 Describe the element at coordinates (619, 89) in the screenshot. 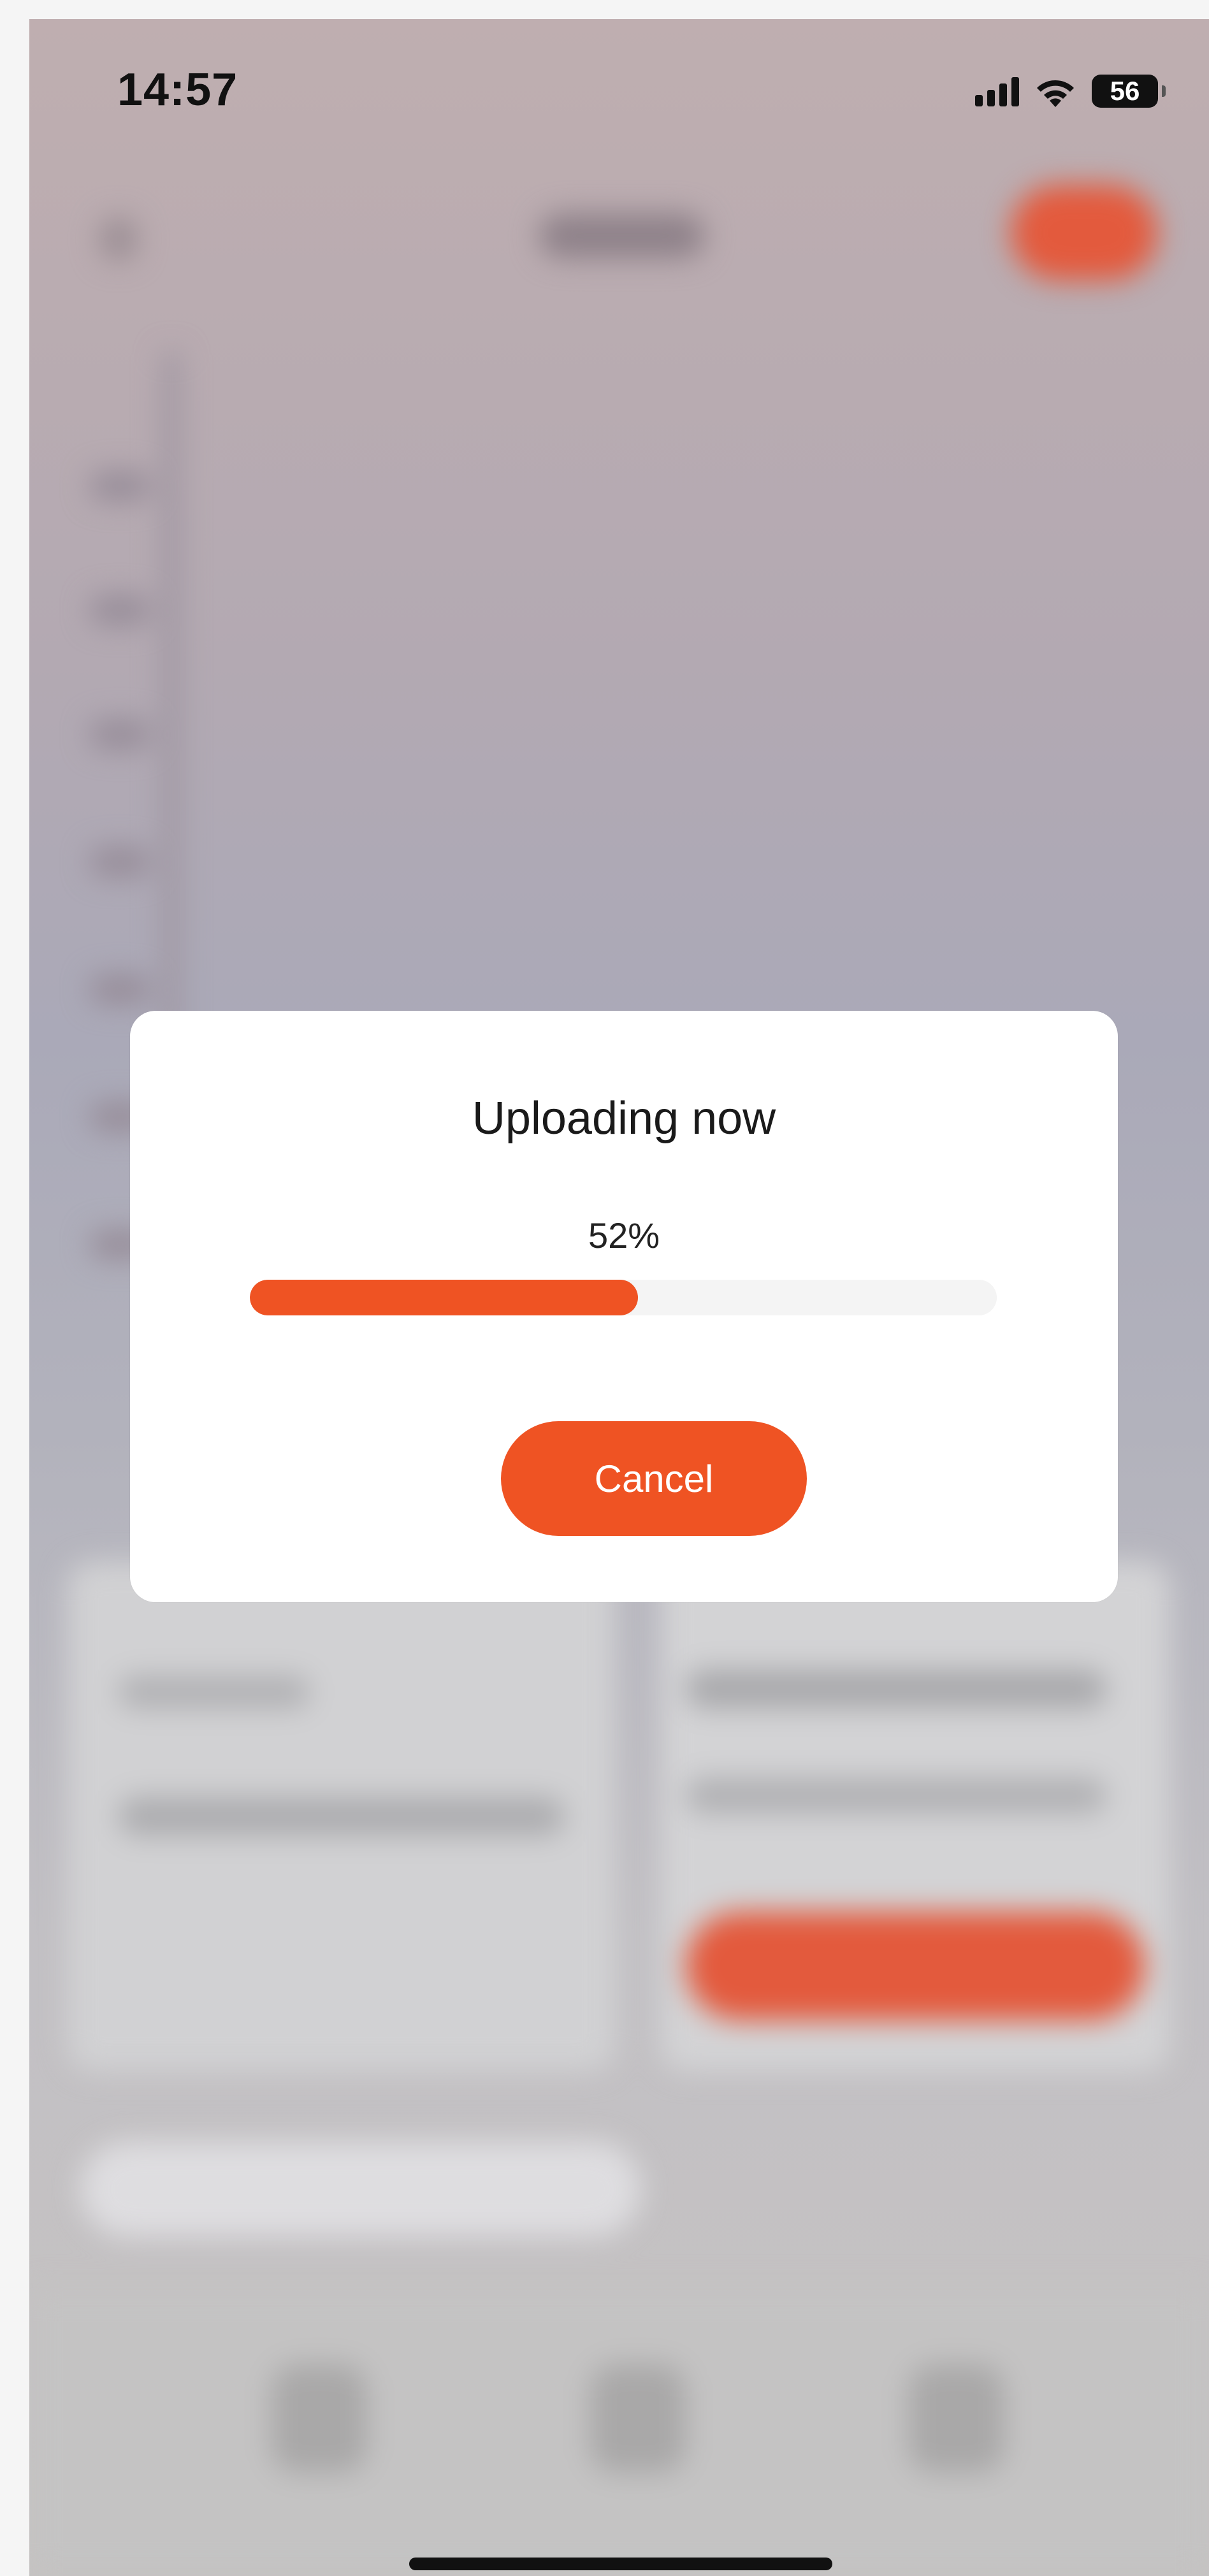

I see `status-bar: 14:57 56` at that location.